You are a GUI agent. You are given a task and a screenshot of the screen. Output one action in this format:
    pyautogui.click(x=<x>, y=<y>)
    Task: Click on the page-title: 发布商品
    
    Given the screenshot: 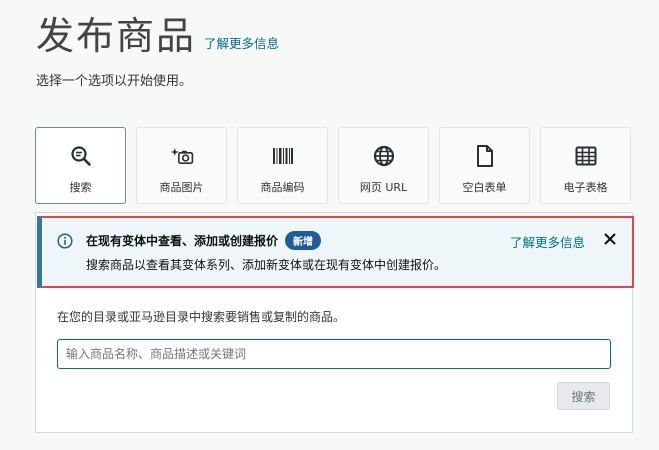 What is the action you would take?
    pyautogui.click(x=116, y=36)
    